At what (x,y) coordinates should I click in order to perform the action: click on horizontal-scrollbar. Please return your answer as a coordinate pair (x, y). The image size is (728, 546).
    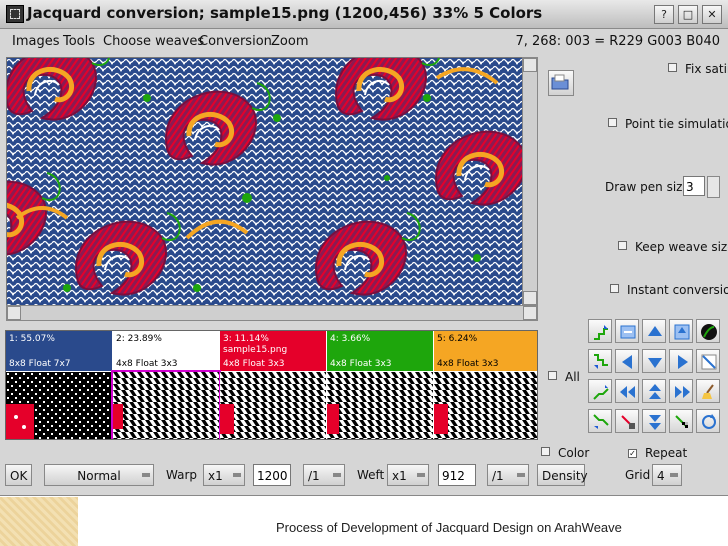
    Looking at the image, I should click on (272, 313).